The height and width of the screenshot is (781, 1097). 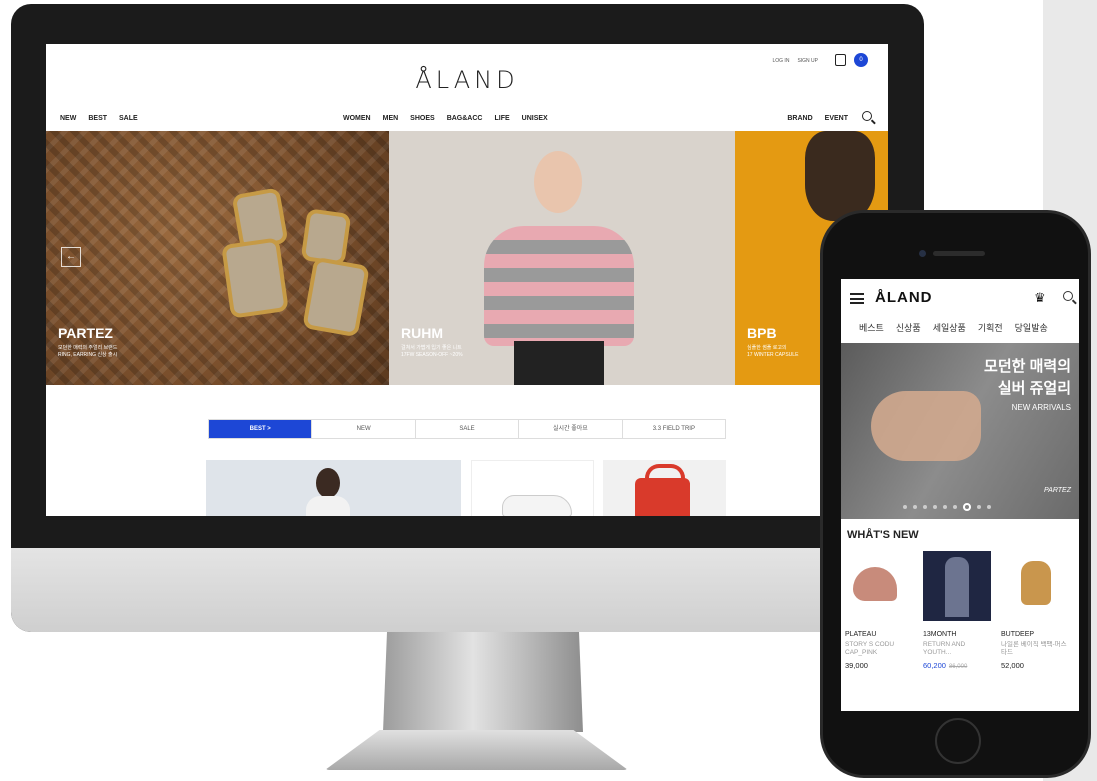 I want to click on mobile-logo: ÅLAND, so click(x=904, y=297).